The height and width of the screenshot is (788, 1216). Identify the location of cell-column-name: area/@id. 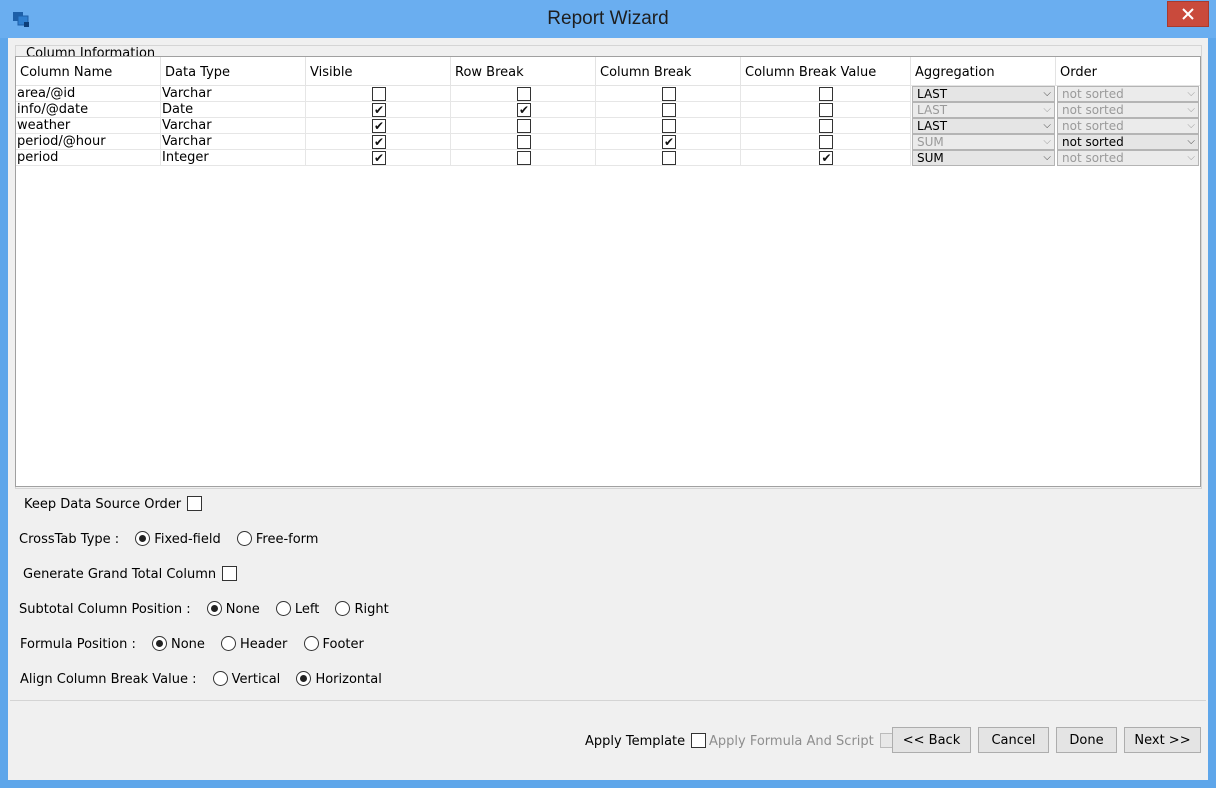
(88, 94).